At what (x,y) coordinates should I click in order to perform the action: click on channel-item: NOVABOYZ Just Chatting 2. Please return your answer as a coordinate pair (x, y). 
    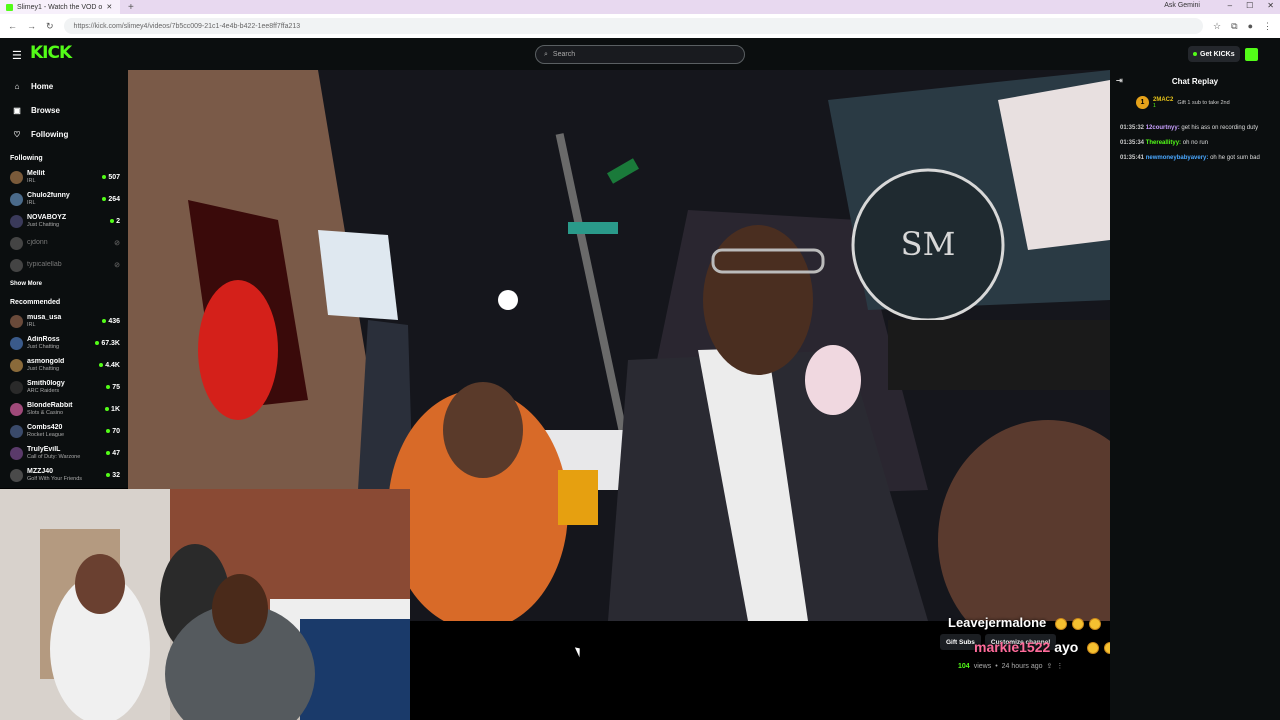
    Looking at the image, I should click on (64, 221).